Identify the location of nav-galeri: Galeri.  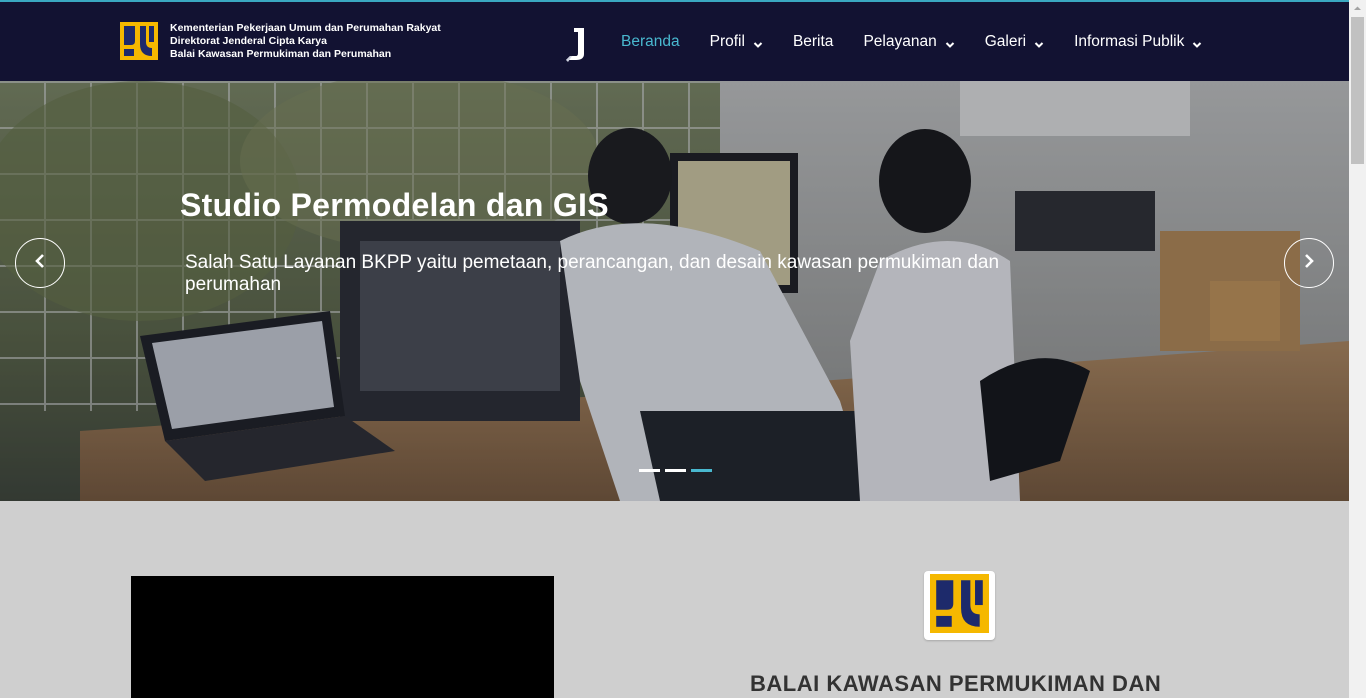
(1014, 42).